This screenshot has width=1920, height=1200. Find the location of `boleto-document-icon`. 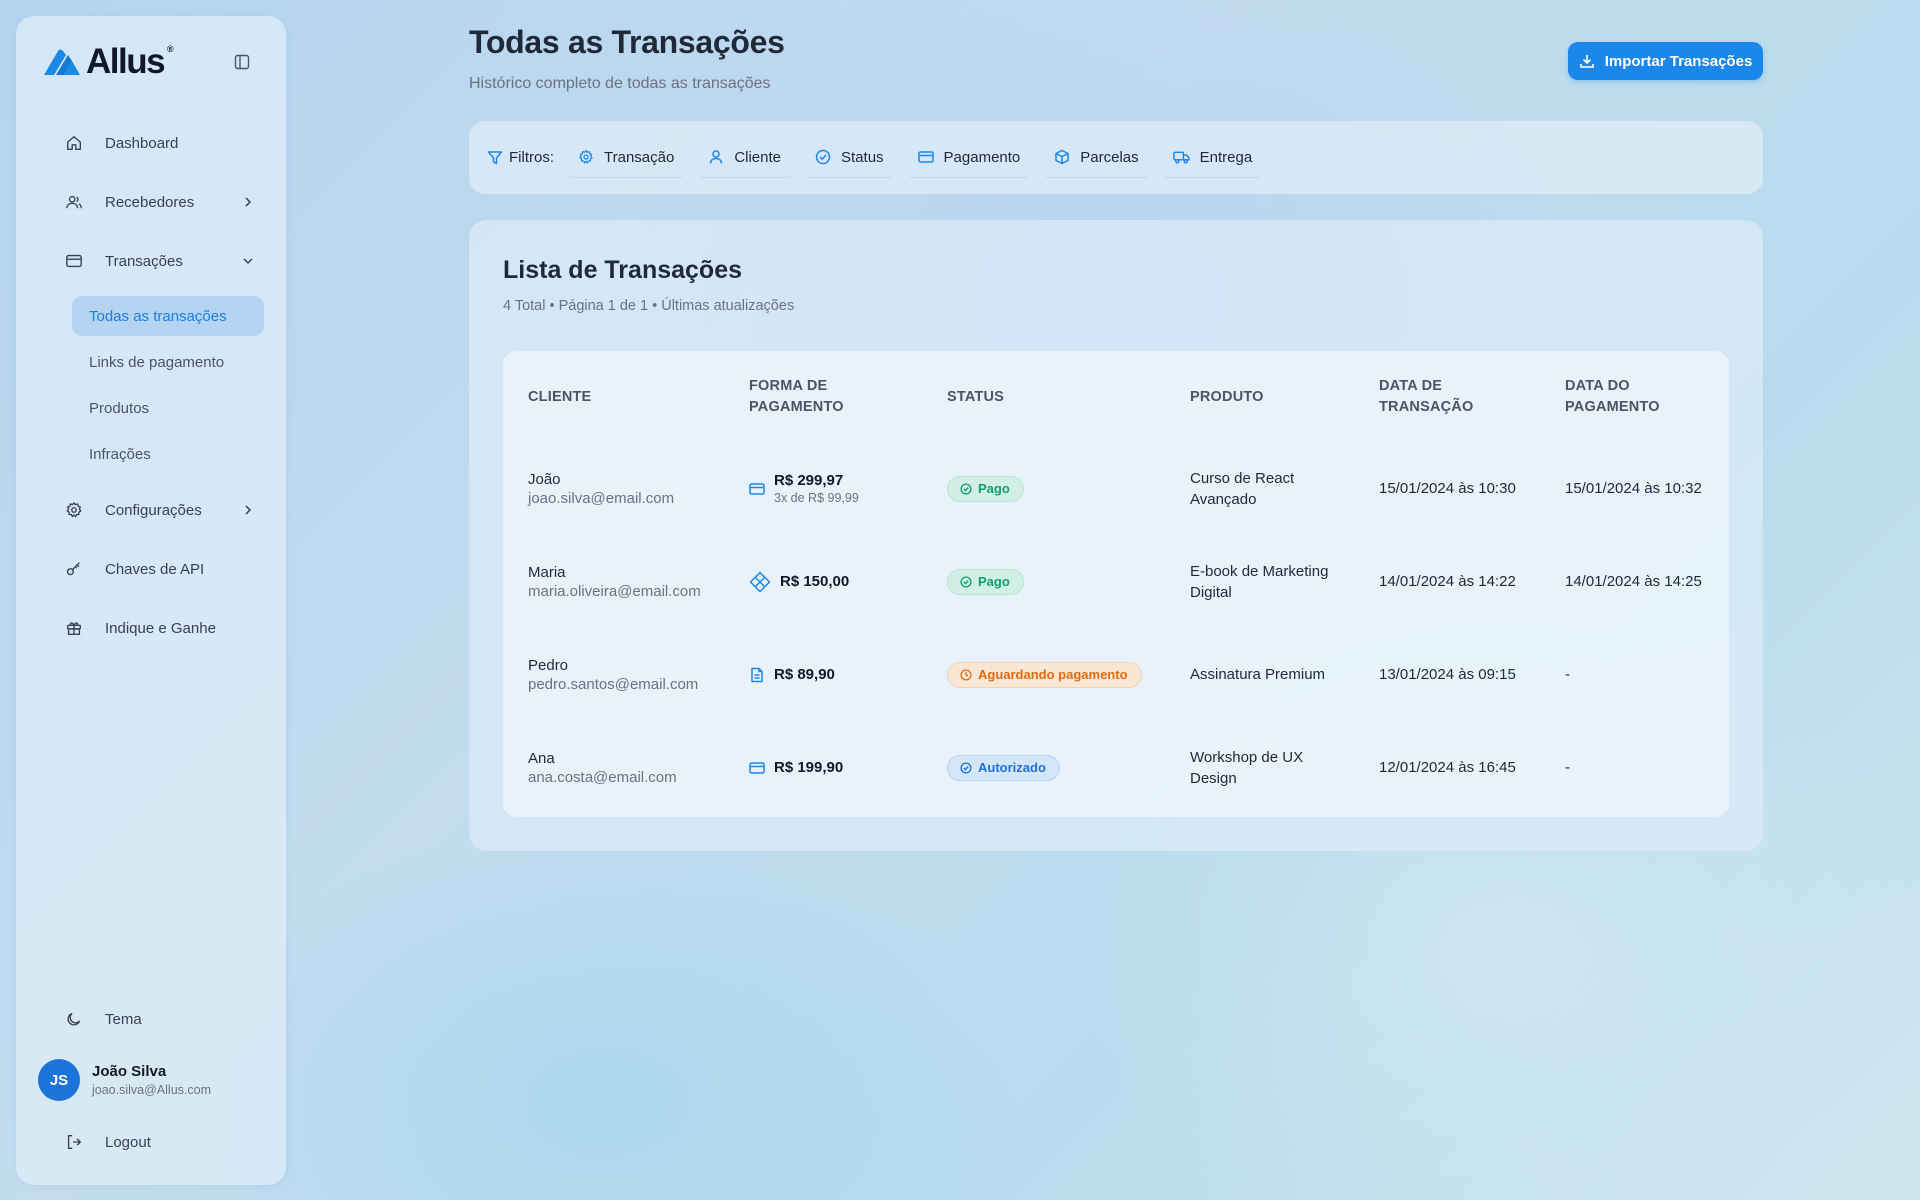

boleto-document-icon is located at coordinates (757, 674).